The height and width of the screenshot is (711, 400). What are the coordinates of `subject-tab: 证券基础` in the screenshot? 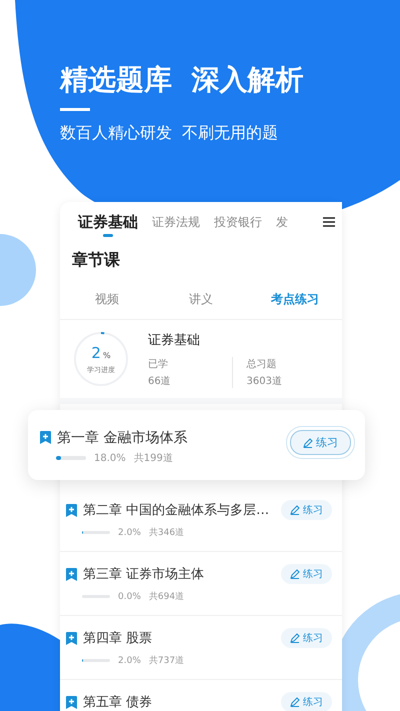 It's located at (108, 222).